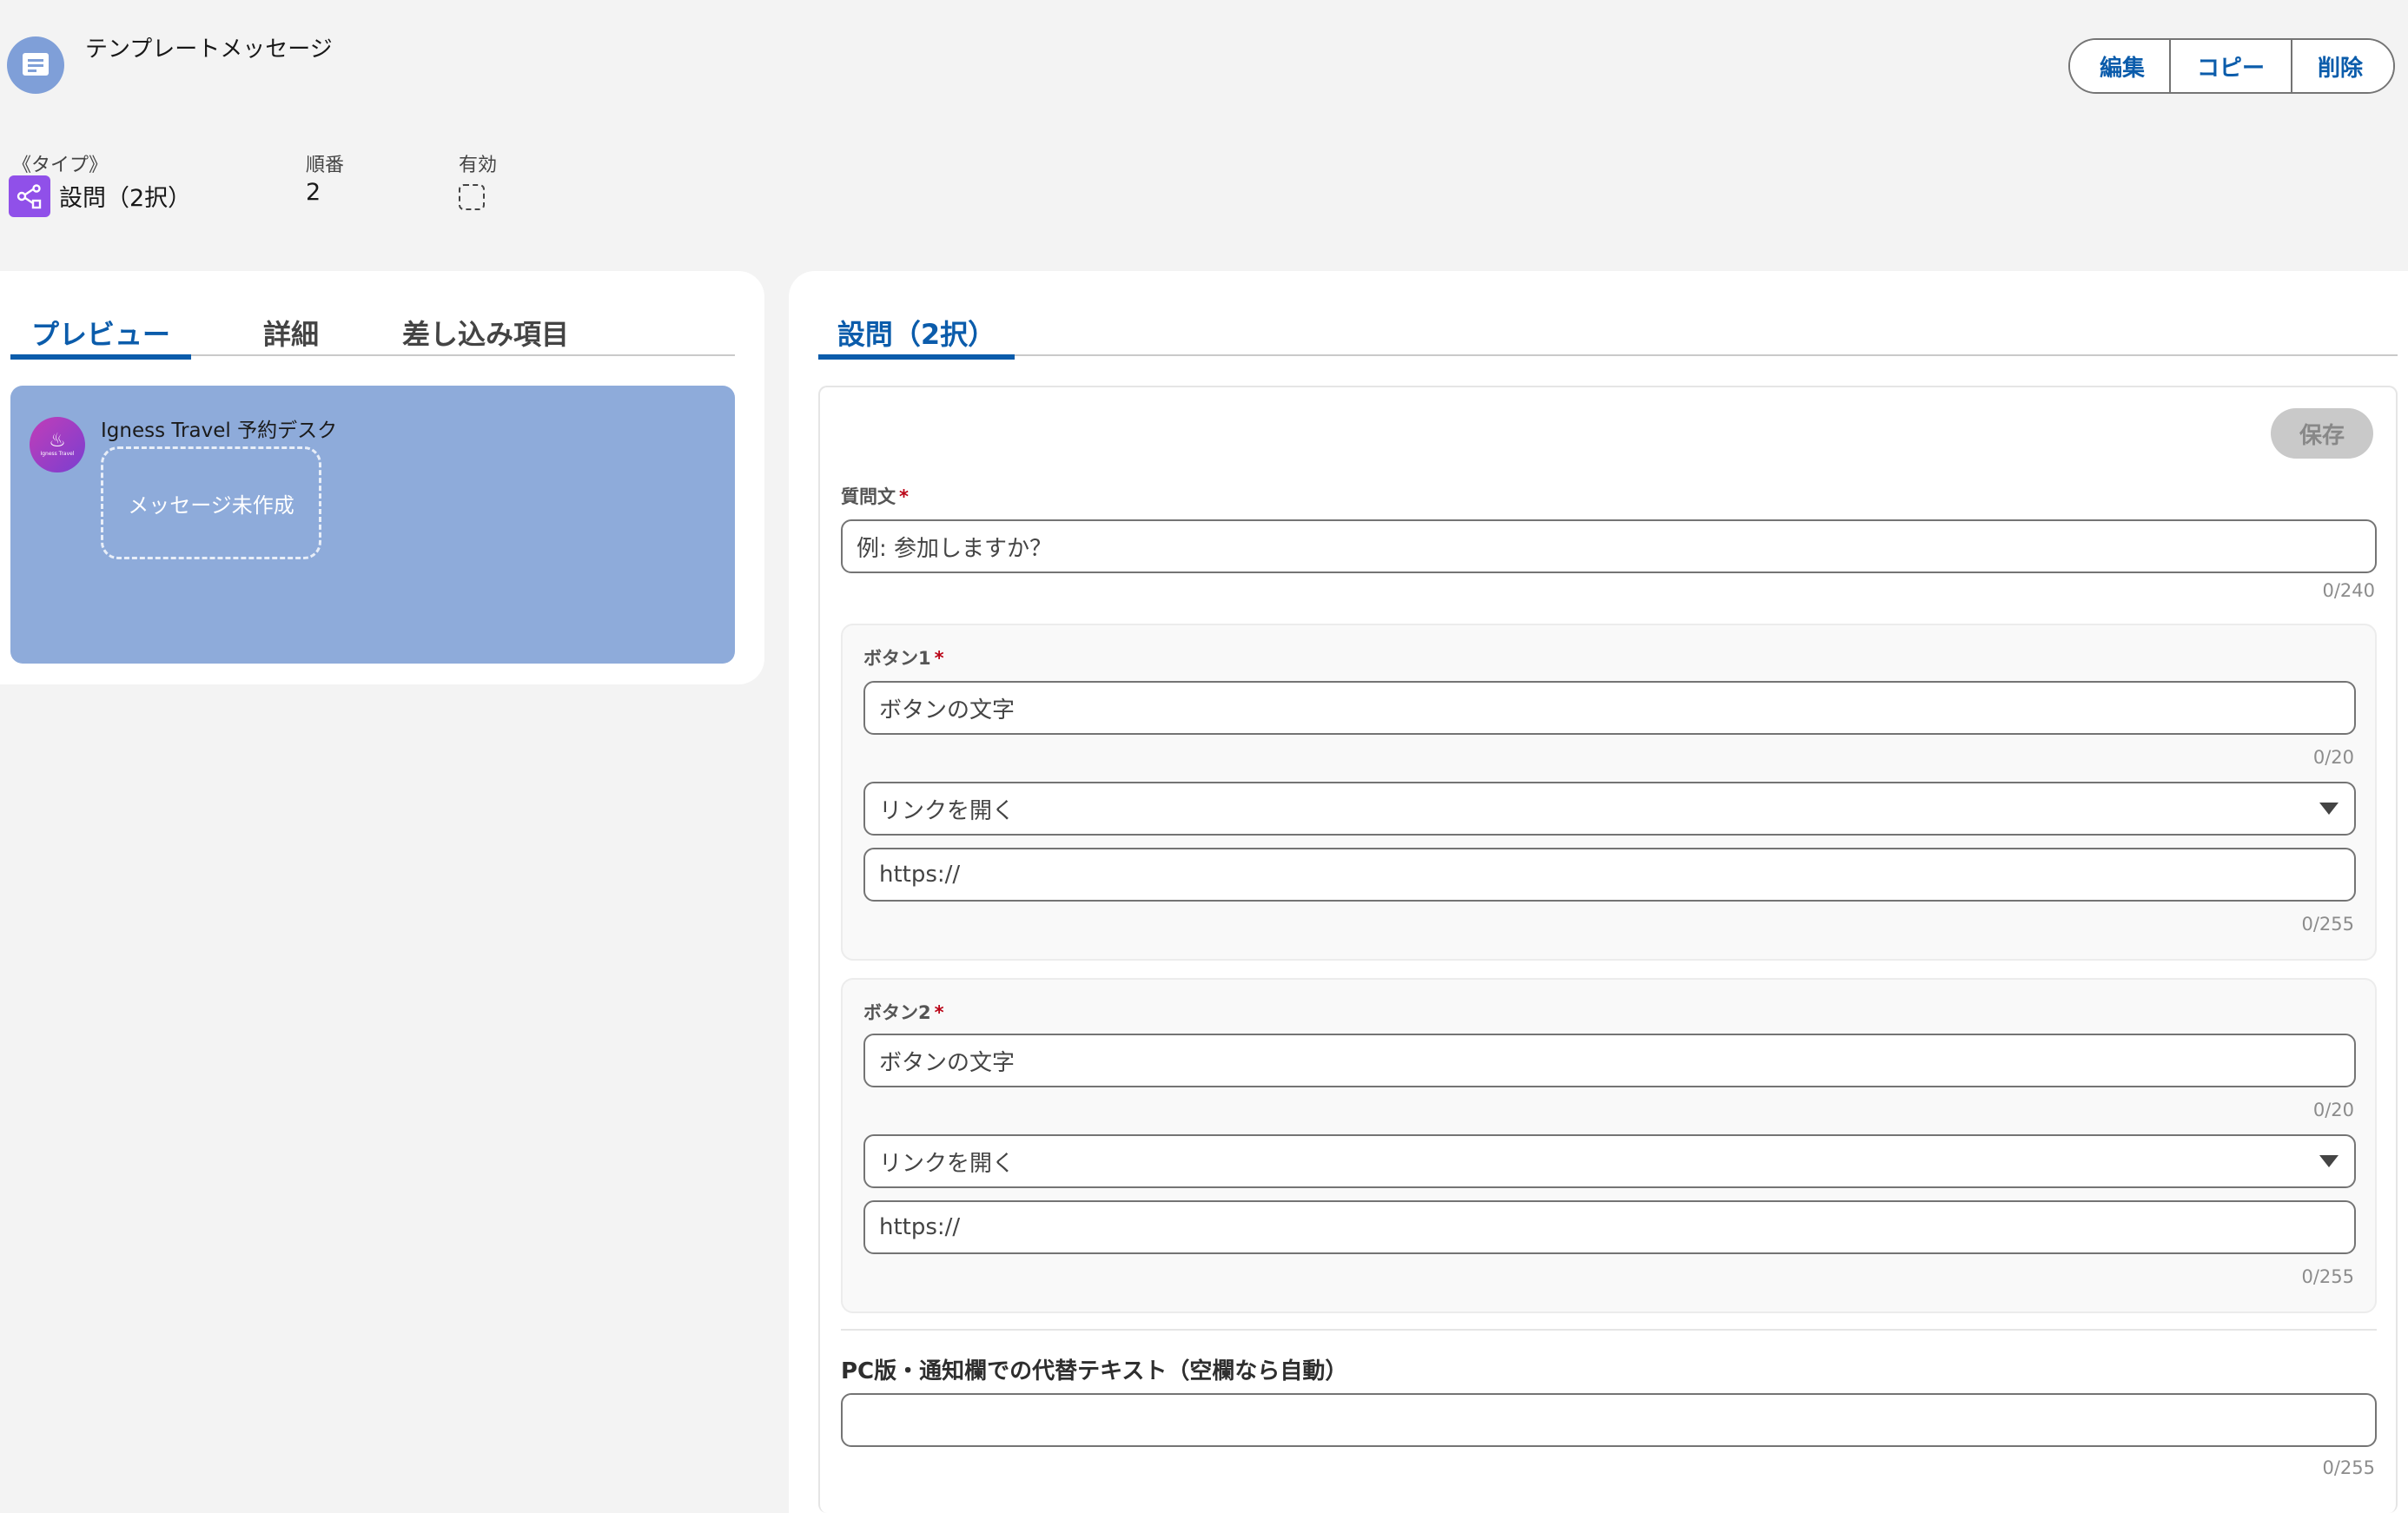 The width and height of the screenshot is (2408, 1513). I want to click on button1-action-value: リンクを開く, so click(947, 811).